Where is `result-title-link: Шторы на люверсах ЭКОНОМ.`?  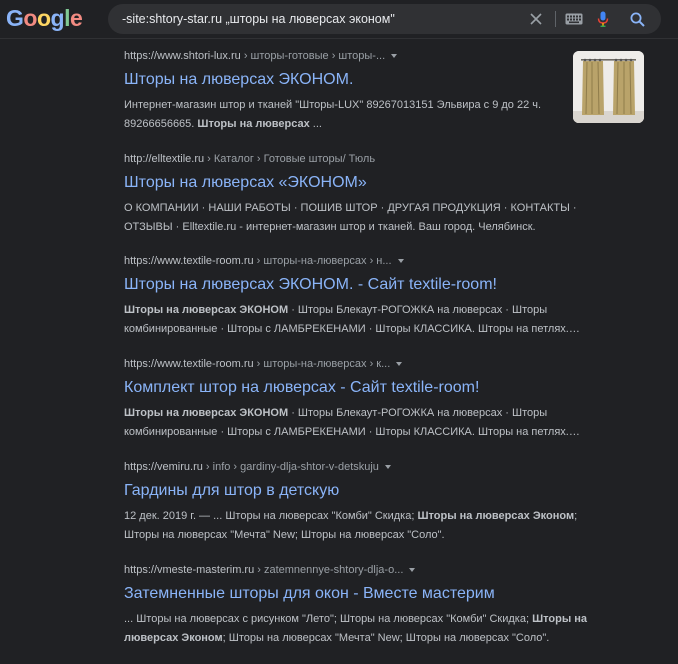
result-title-link: Шторы на люверсах ЭКОНОМ. is located at coordinates (364, 80).